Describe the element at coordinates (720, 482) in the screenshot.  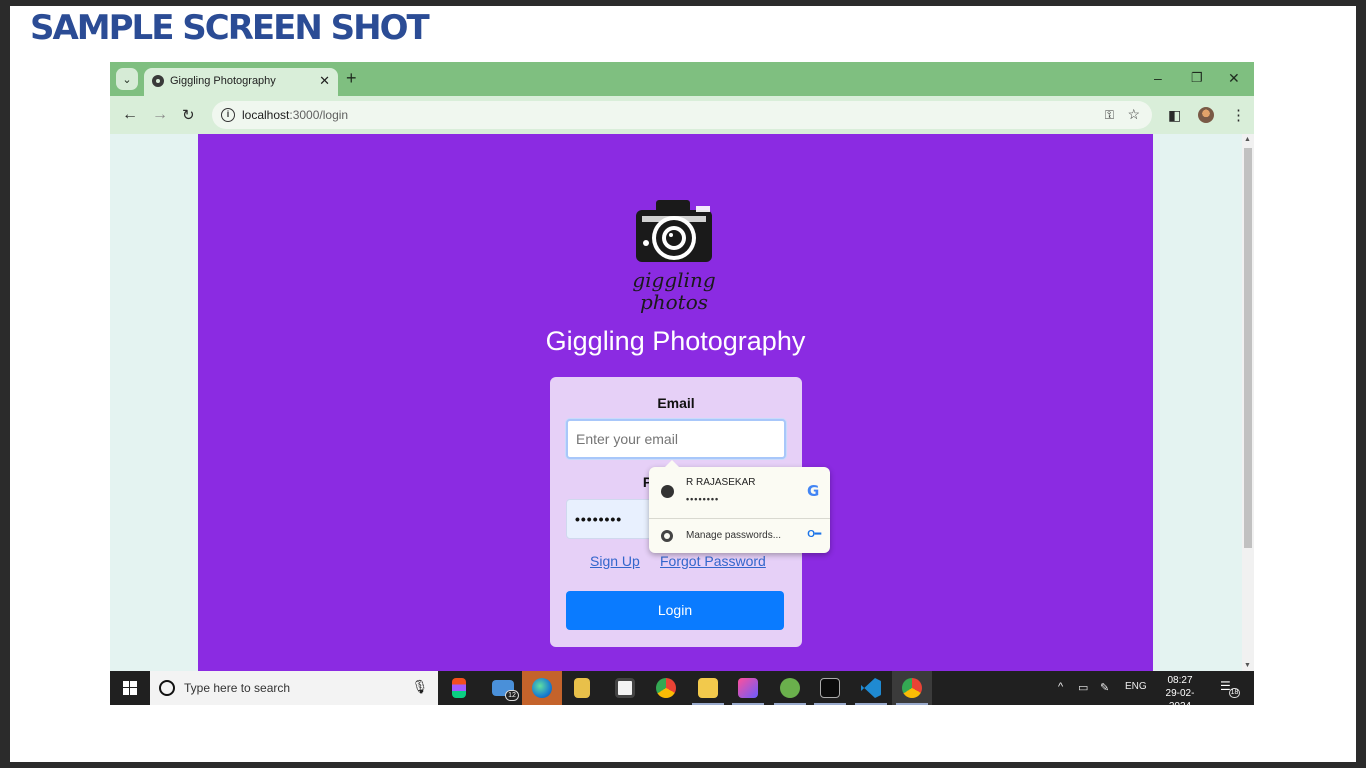
I see `saved-account-name: R RAJASEKAR` at that location.